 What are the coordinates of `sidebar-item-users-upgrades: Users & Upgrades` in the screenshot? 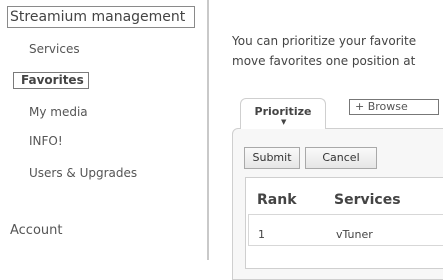 It's located at (83, 173).